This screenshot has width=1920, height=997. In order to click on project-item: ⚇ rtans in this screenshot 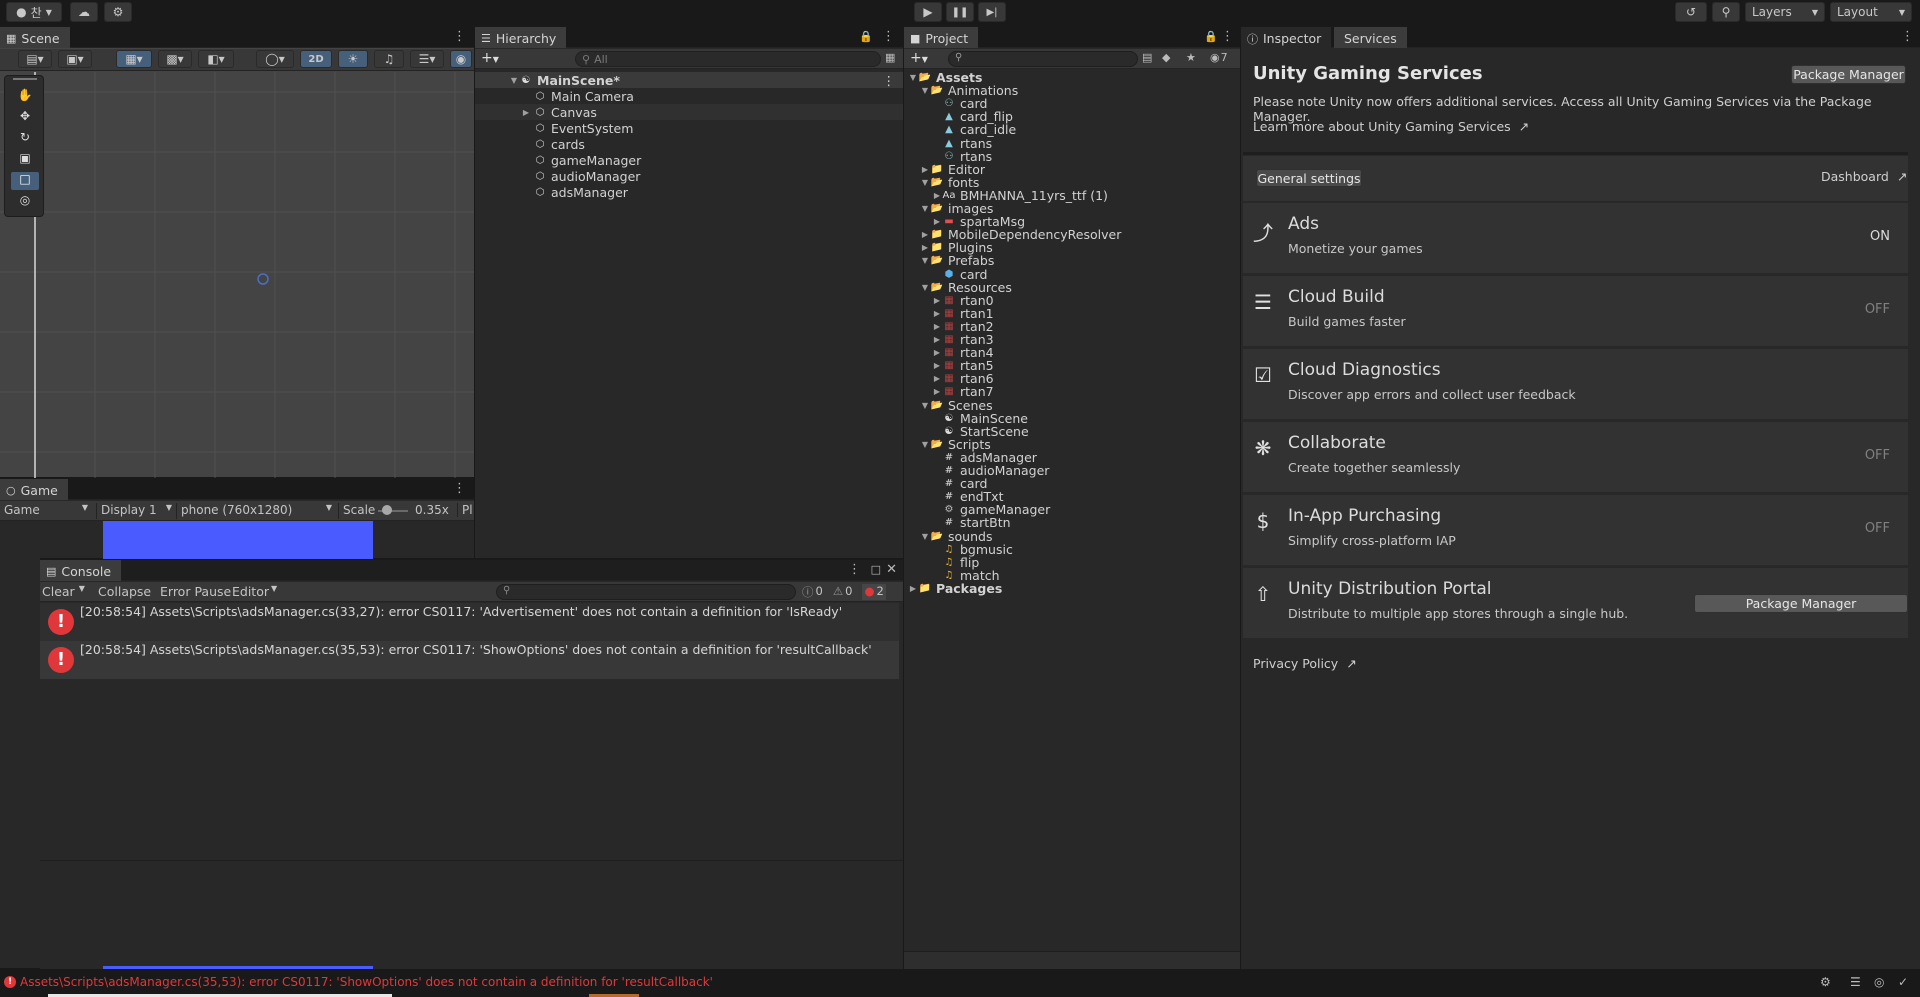, I will do `click(1072, 156)`.